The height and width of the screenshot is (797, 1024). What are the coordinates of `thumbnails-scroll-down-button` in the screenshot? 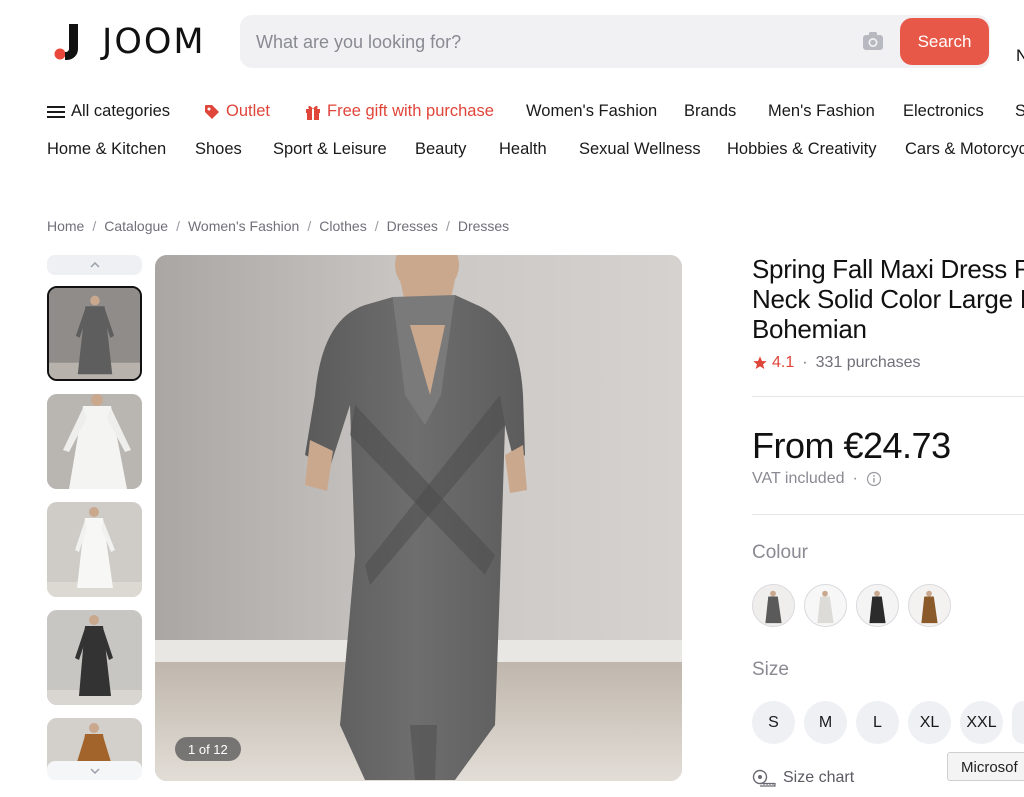 It's located at (94, 770).